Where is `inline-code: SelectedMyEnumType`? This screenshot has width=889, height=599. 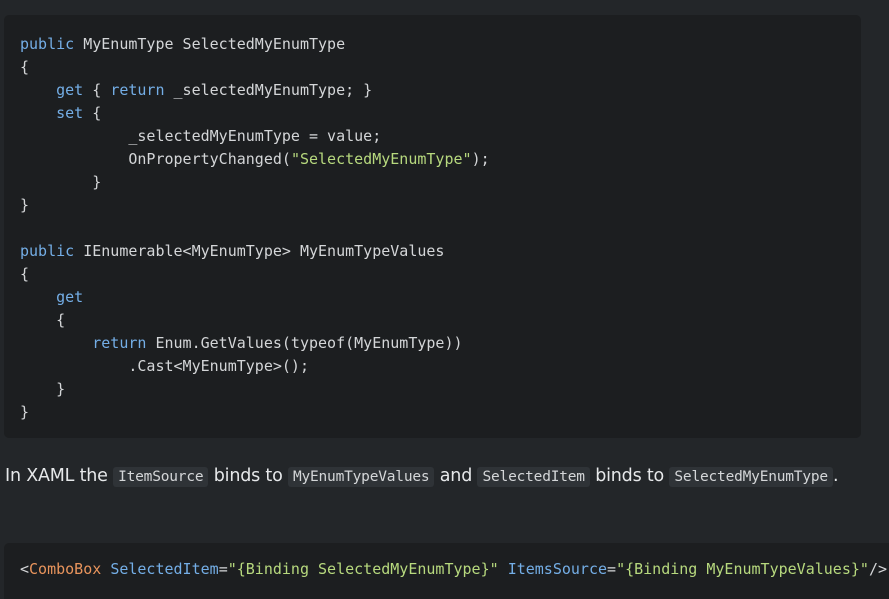 inline-code: SelectedMyEnumType is located at coordinates (751, 477).